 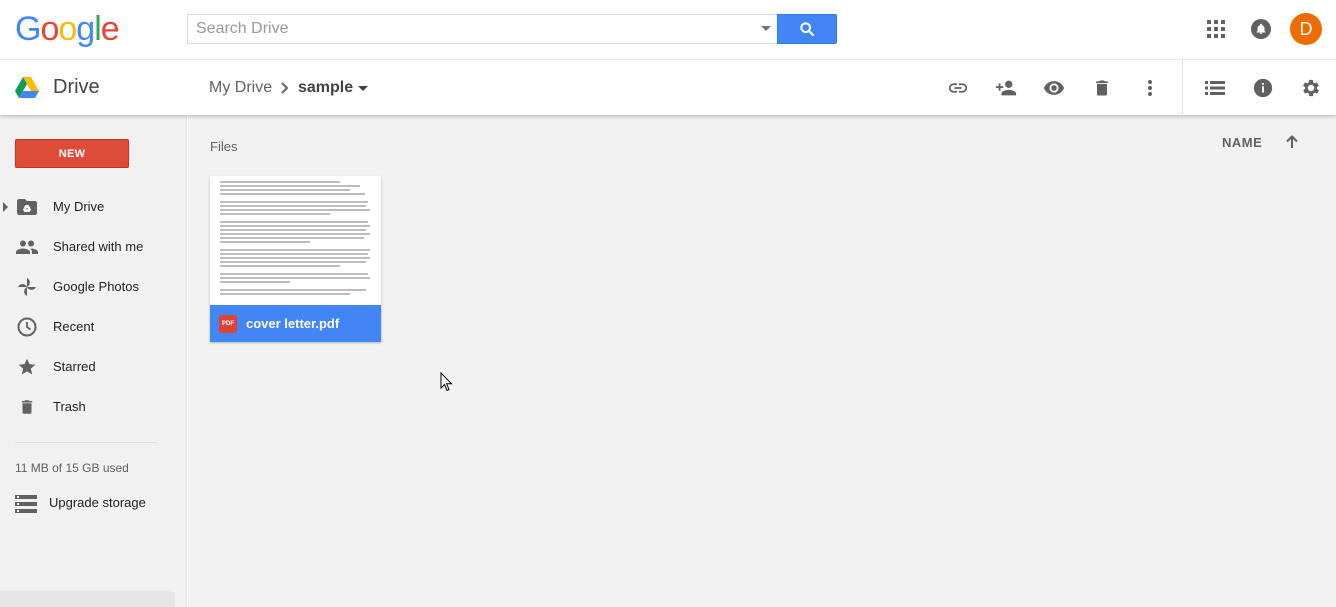 What do you see at coordinates (1306, 29) in the screenshot?
I see `avatar: D` at bounding box center [1306, 29].